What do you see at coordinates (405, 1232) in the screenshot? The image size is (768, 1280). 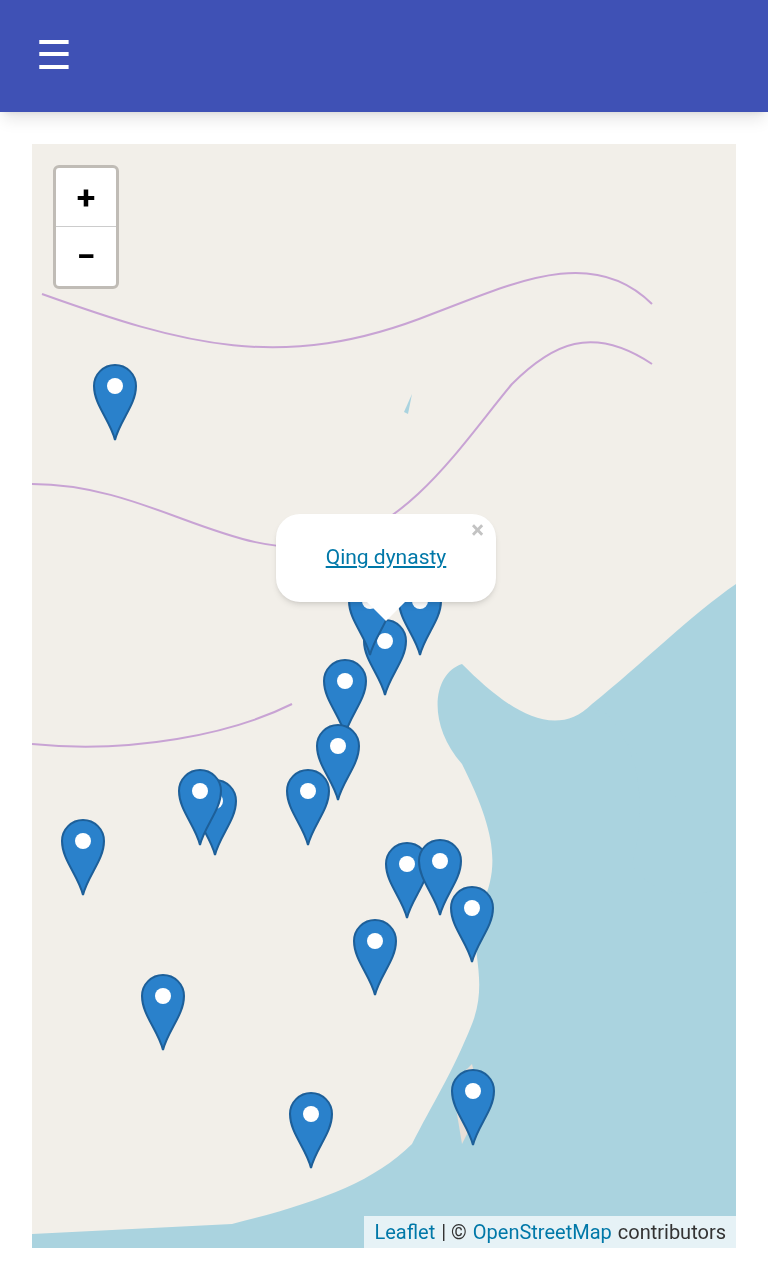 I see `leaflet-link: Leaflet` at bounding box center [405, 1232].